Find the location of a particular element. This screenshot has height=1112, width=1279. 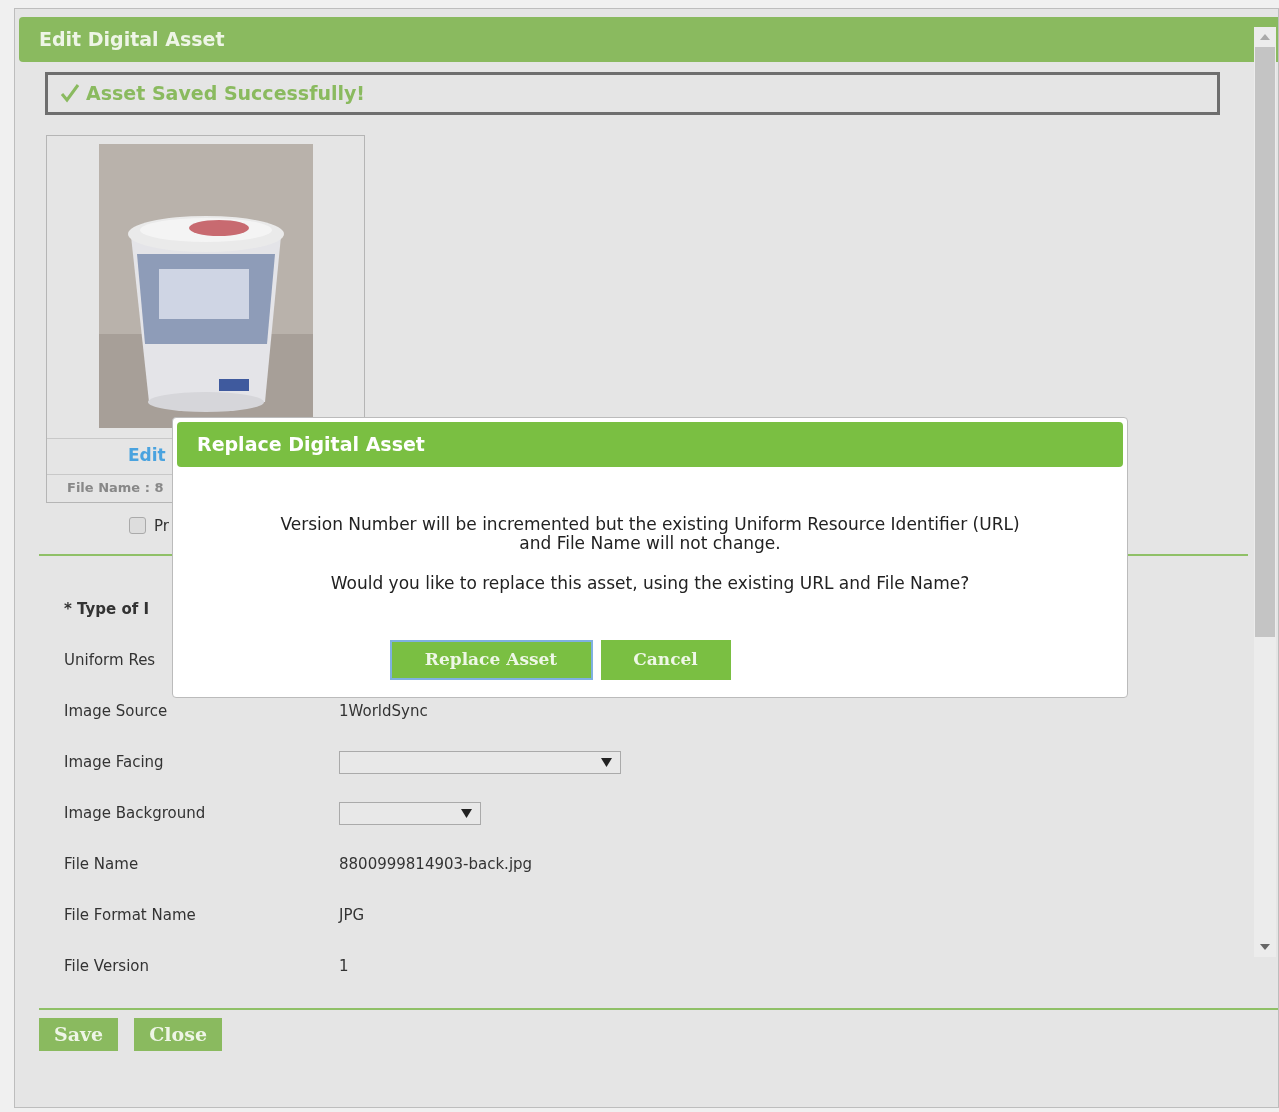

modal-question: Would you like to replace this asset, using the existing URL and File Name? is located at coordinates (650, 583).